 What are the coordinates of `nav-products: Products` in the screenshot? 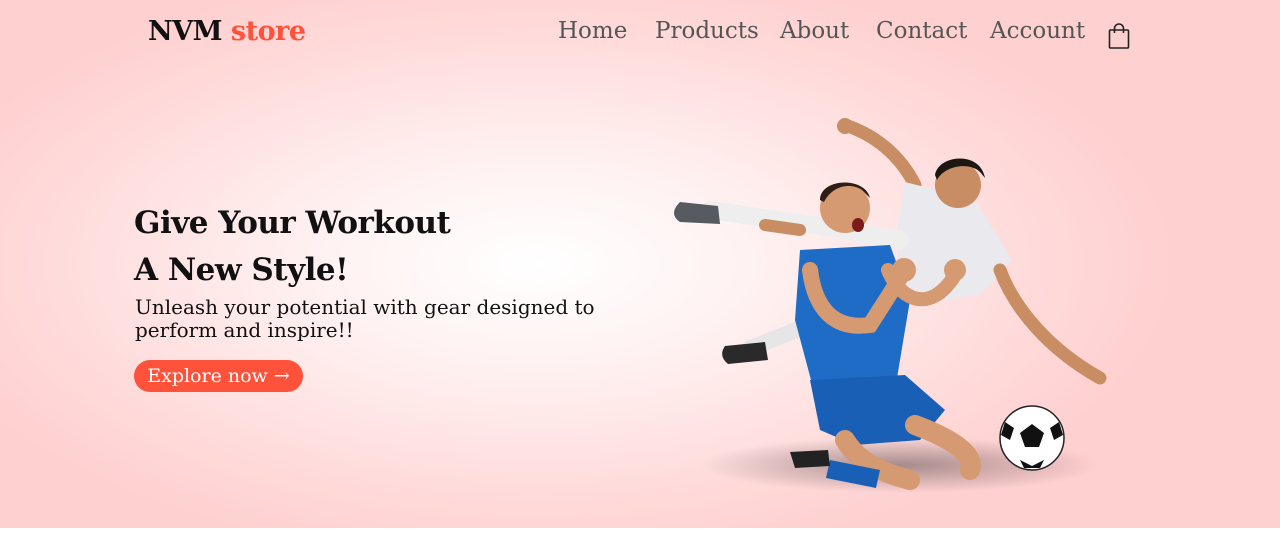 It's located at (707, 31).